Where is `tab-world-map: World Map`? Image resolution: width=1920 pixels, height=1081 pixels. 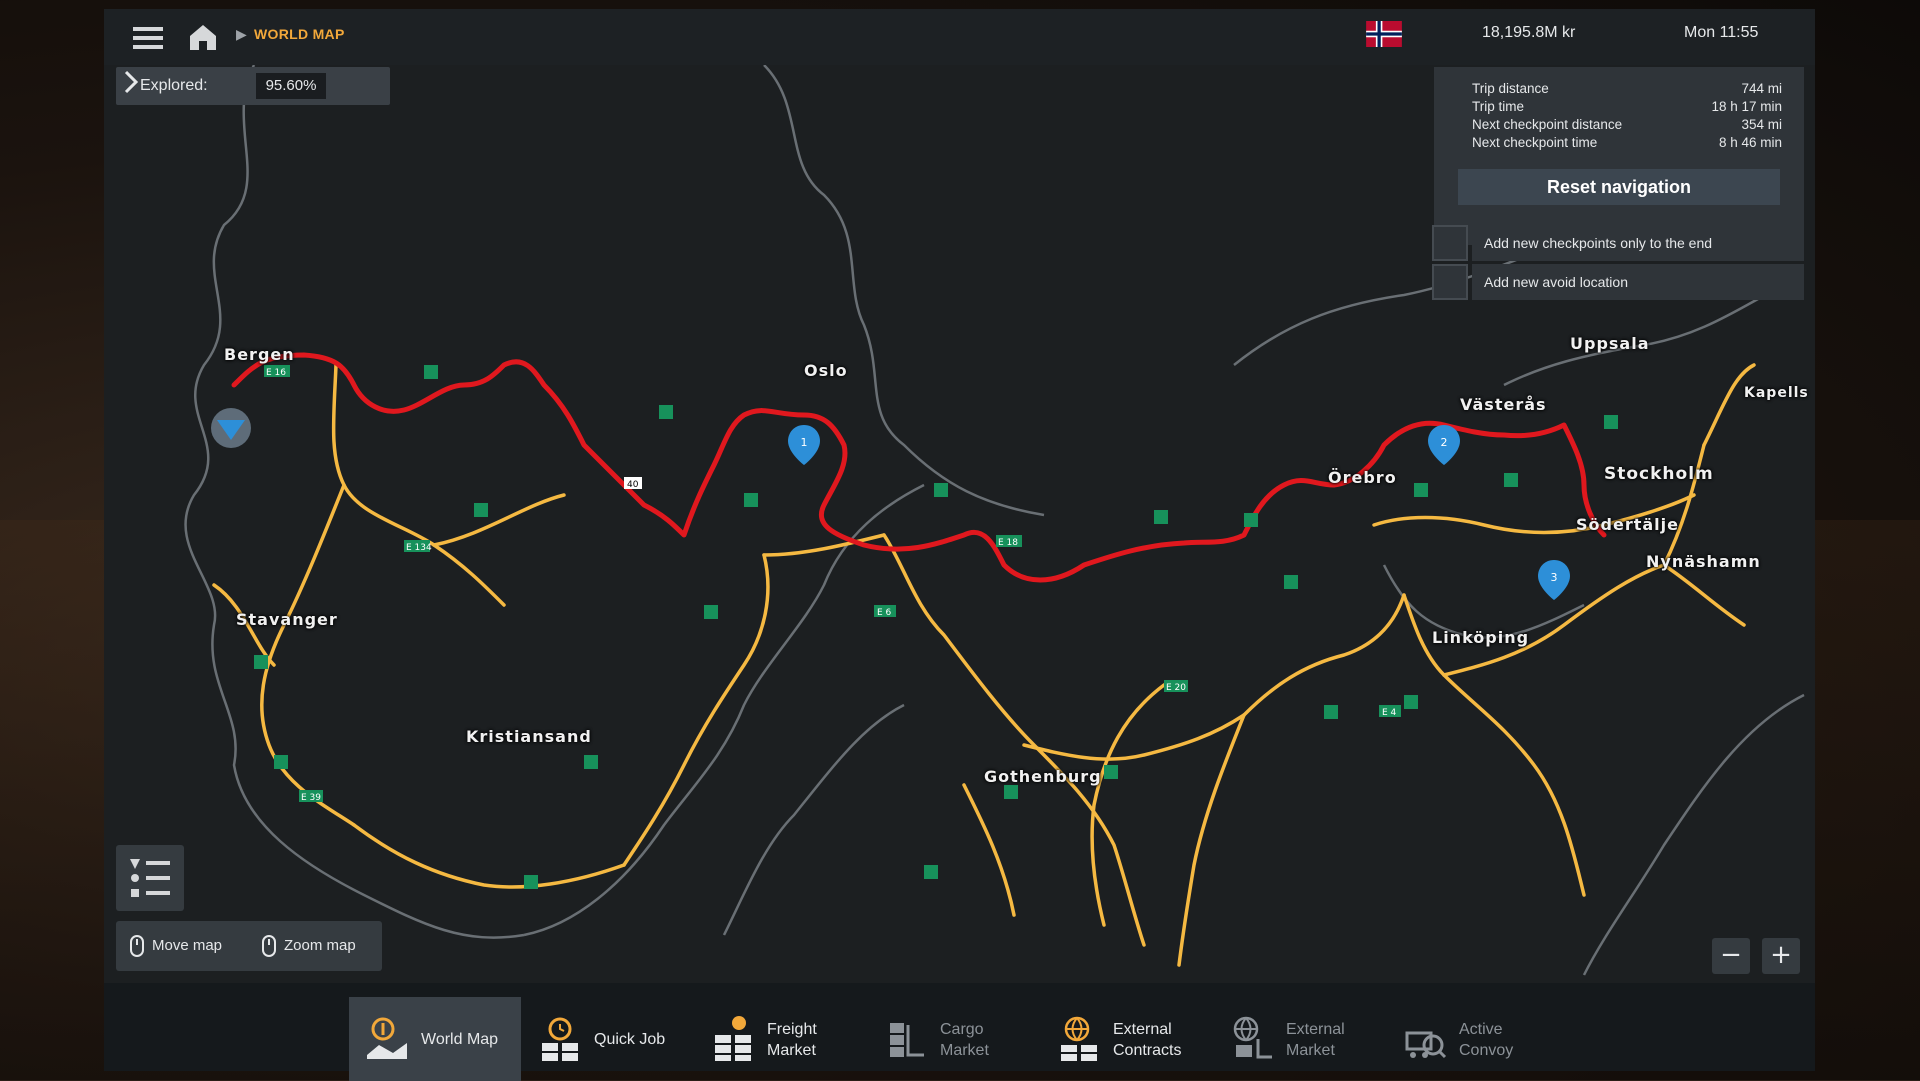 tab-world-map: World Map is located at coordinates (435, 1039).